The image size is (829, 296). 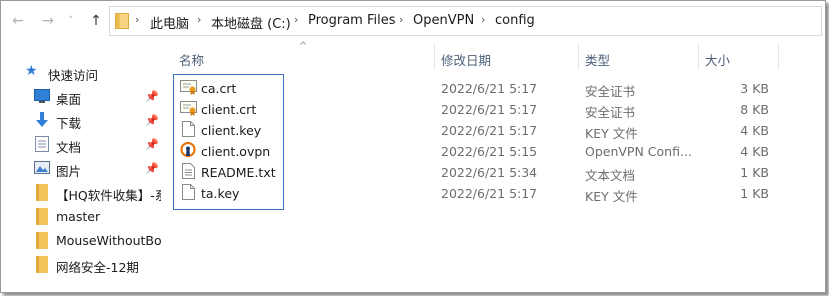 What do you see at coordinates (754, 88) in the screenshot?
I see `file-size: 3 KB` at bounding box center [754, 88].